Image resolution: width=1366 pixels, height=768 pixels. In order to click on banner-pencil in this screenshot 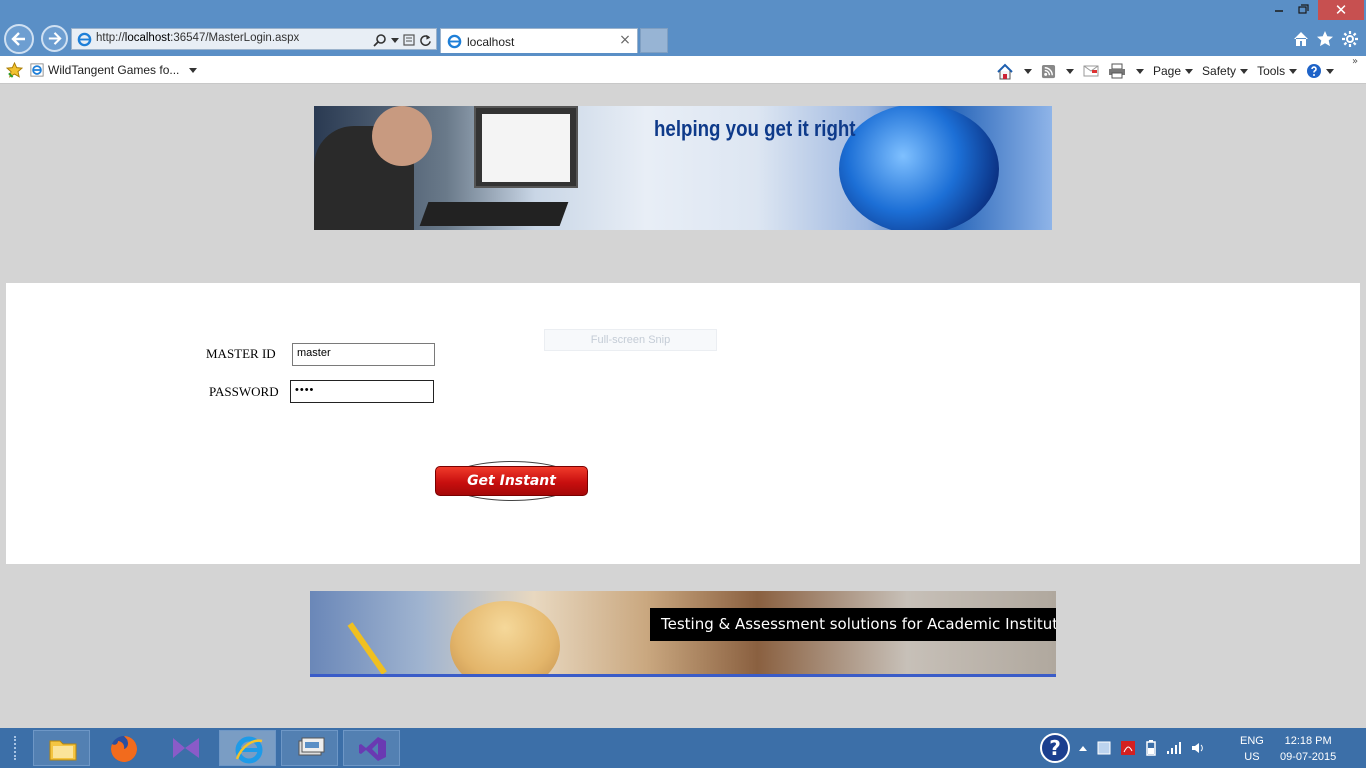, I will do `click(367, 648)`.